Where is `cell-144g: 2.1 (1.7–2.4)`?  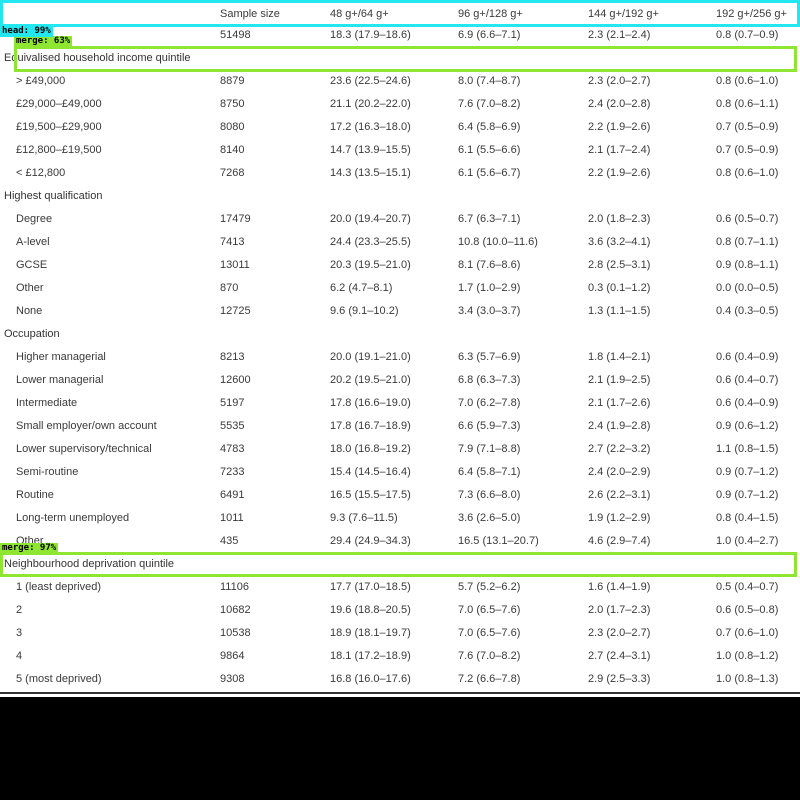 cell-144g: 2.1 (1.7–2.4) is located at coordinates (619, 150).